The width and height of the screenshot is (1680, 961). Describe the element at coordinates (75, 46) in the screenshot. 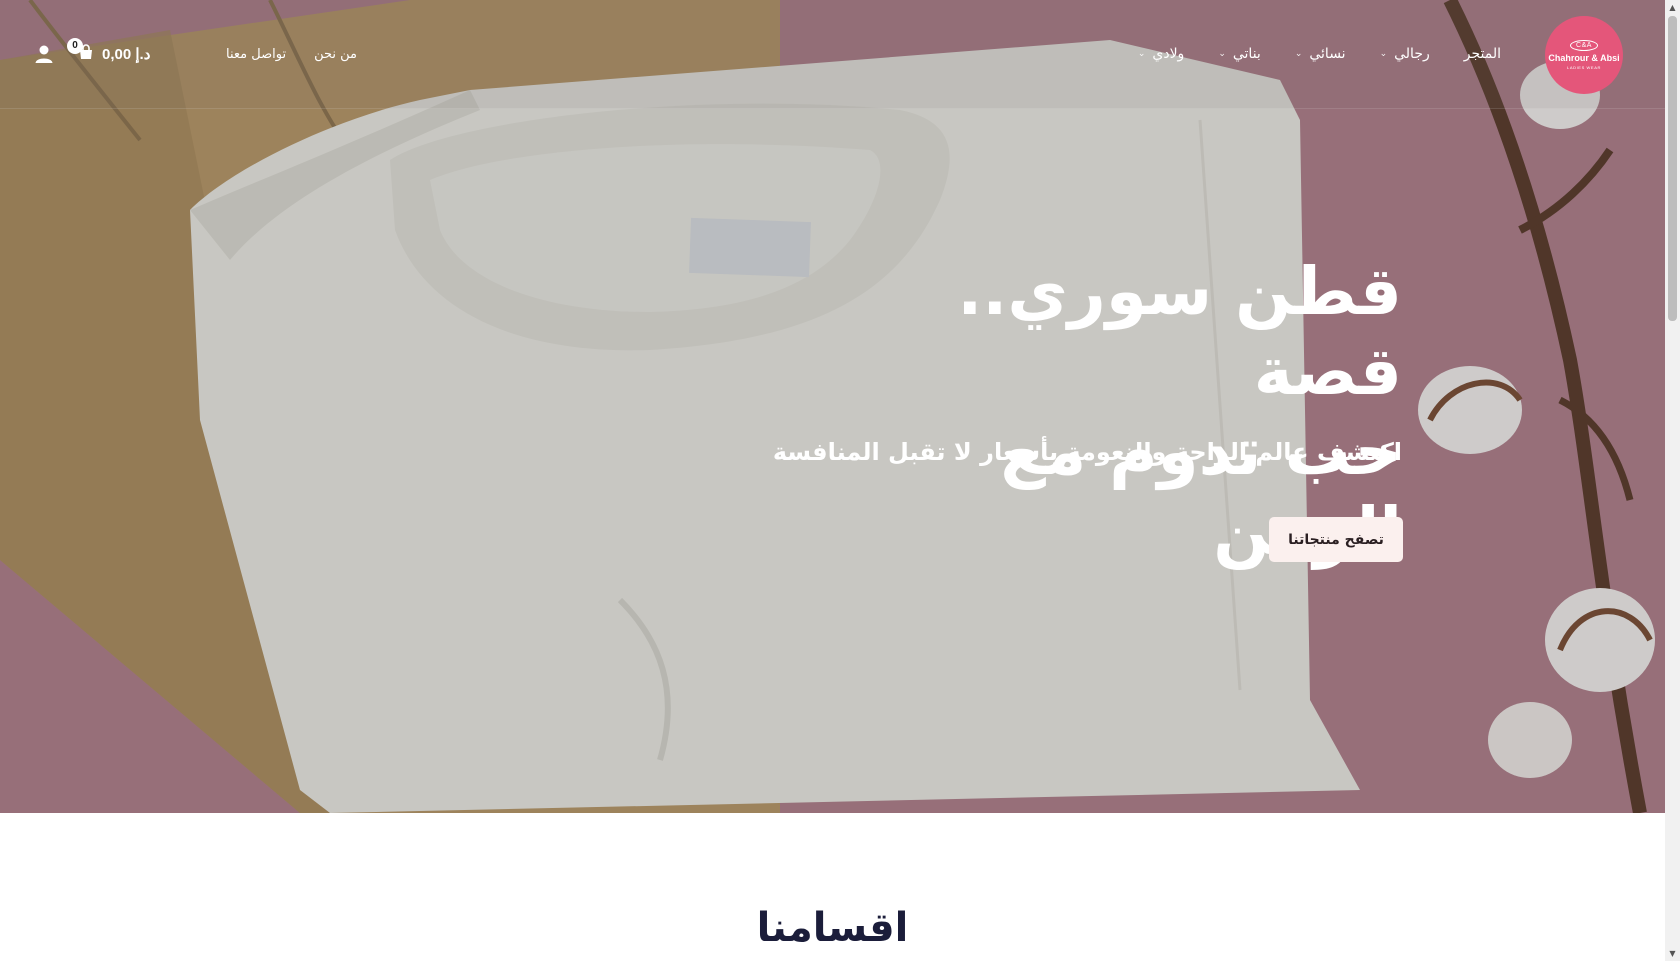

I see `cart-count-badge: 0` at that location.